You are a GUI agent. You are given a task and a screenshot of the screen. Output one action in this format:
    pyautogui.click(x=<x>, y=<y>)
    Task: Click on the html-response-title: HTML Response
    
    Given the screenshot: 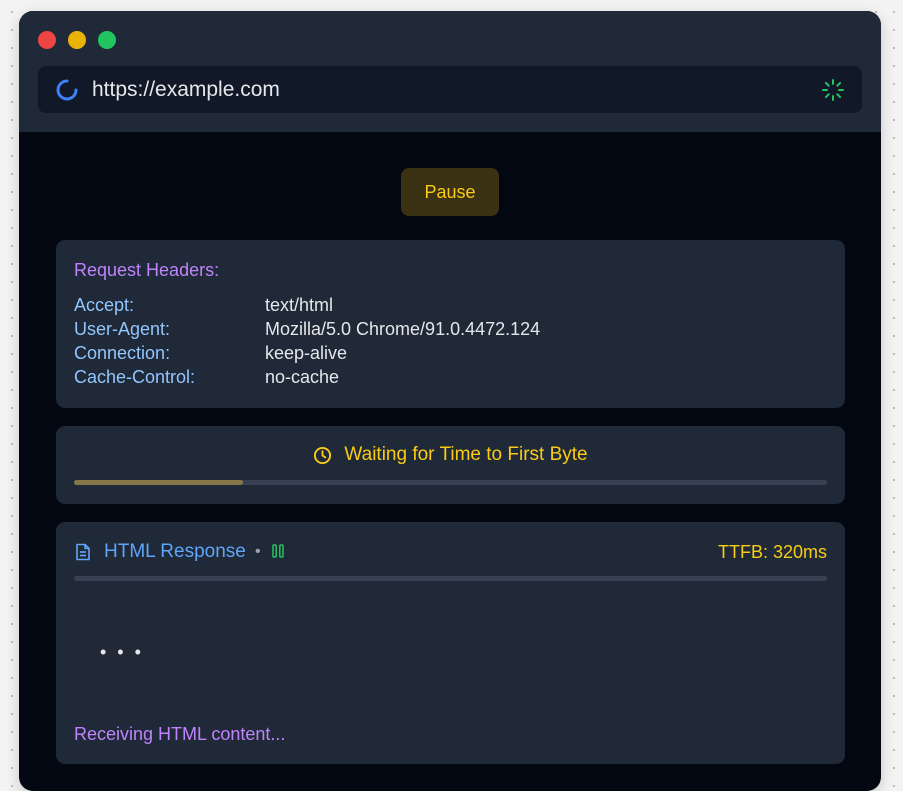 What is the action you would take?
    pyautogui.click(x=175, y=551)
    